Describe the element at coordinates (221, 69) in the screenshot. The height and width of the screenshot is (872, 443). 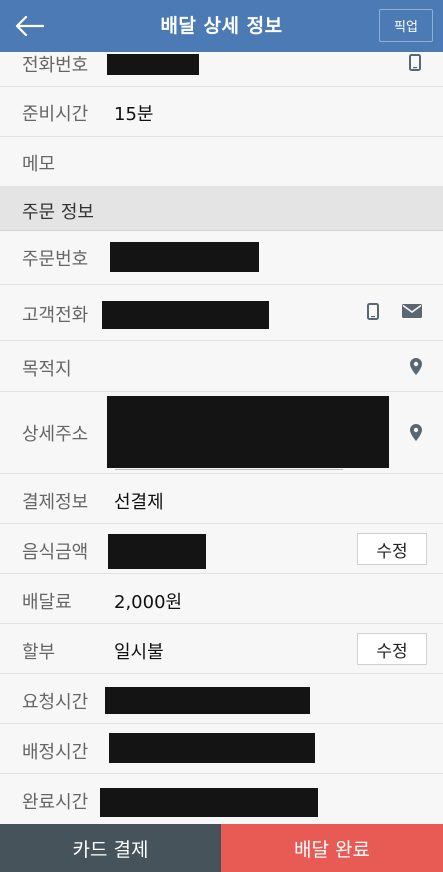
I see `store-phone-row: 전화번호` at that location.